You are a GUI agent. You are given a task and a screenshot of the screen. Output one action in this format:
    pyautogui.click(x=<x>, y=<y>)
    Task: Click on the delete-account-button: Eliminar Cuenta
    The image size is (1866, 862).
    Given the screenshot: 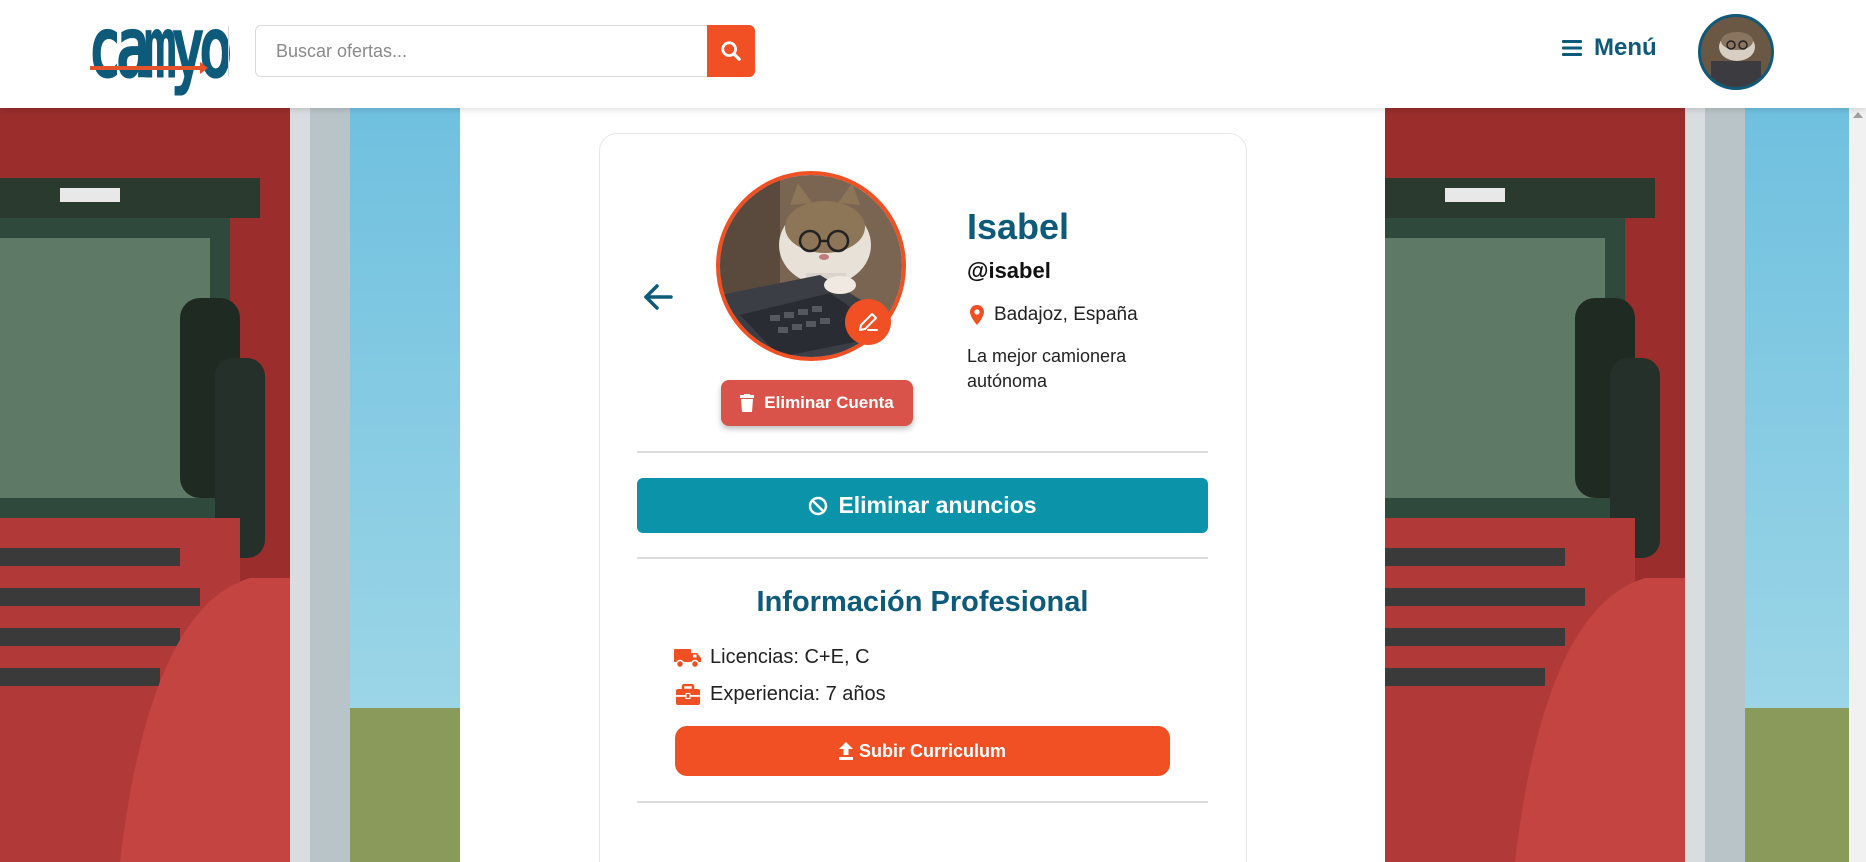 What is the action you would take?
    pyautogui.click(x=817, y=403)
    